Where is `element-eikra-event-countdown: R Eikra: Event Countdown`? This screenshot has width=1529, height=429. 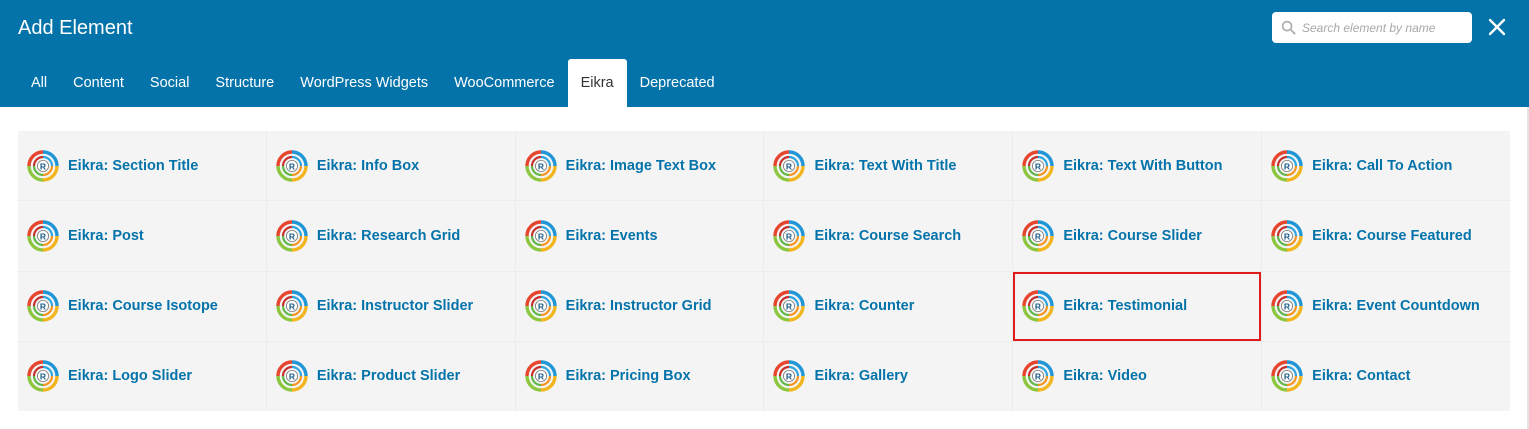 element-eikra-event-countdown: R Eikra: Event Countdown is located at coordinates (1386, 306).